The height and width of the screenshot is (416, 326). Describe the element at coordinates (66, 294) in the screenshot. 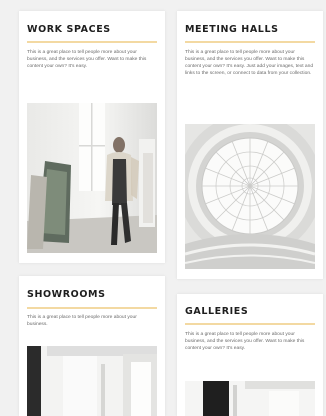

I see `card-title: SHOWROOMS` at that location.